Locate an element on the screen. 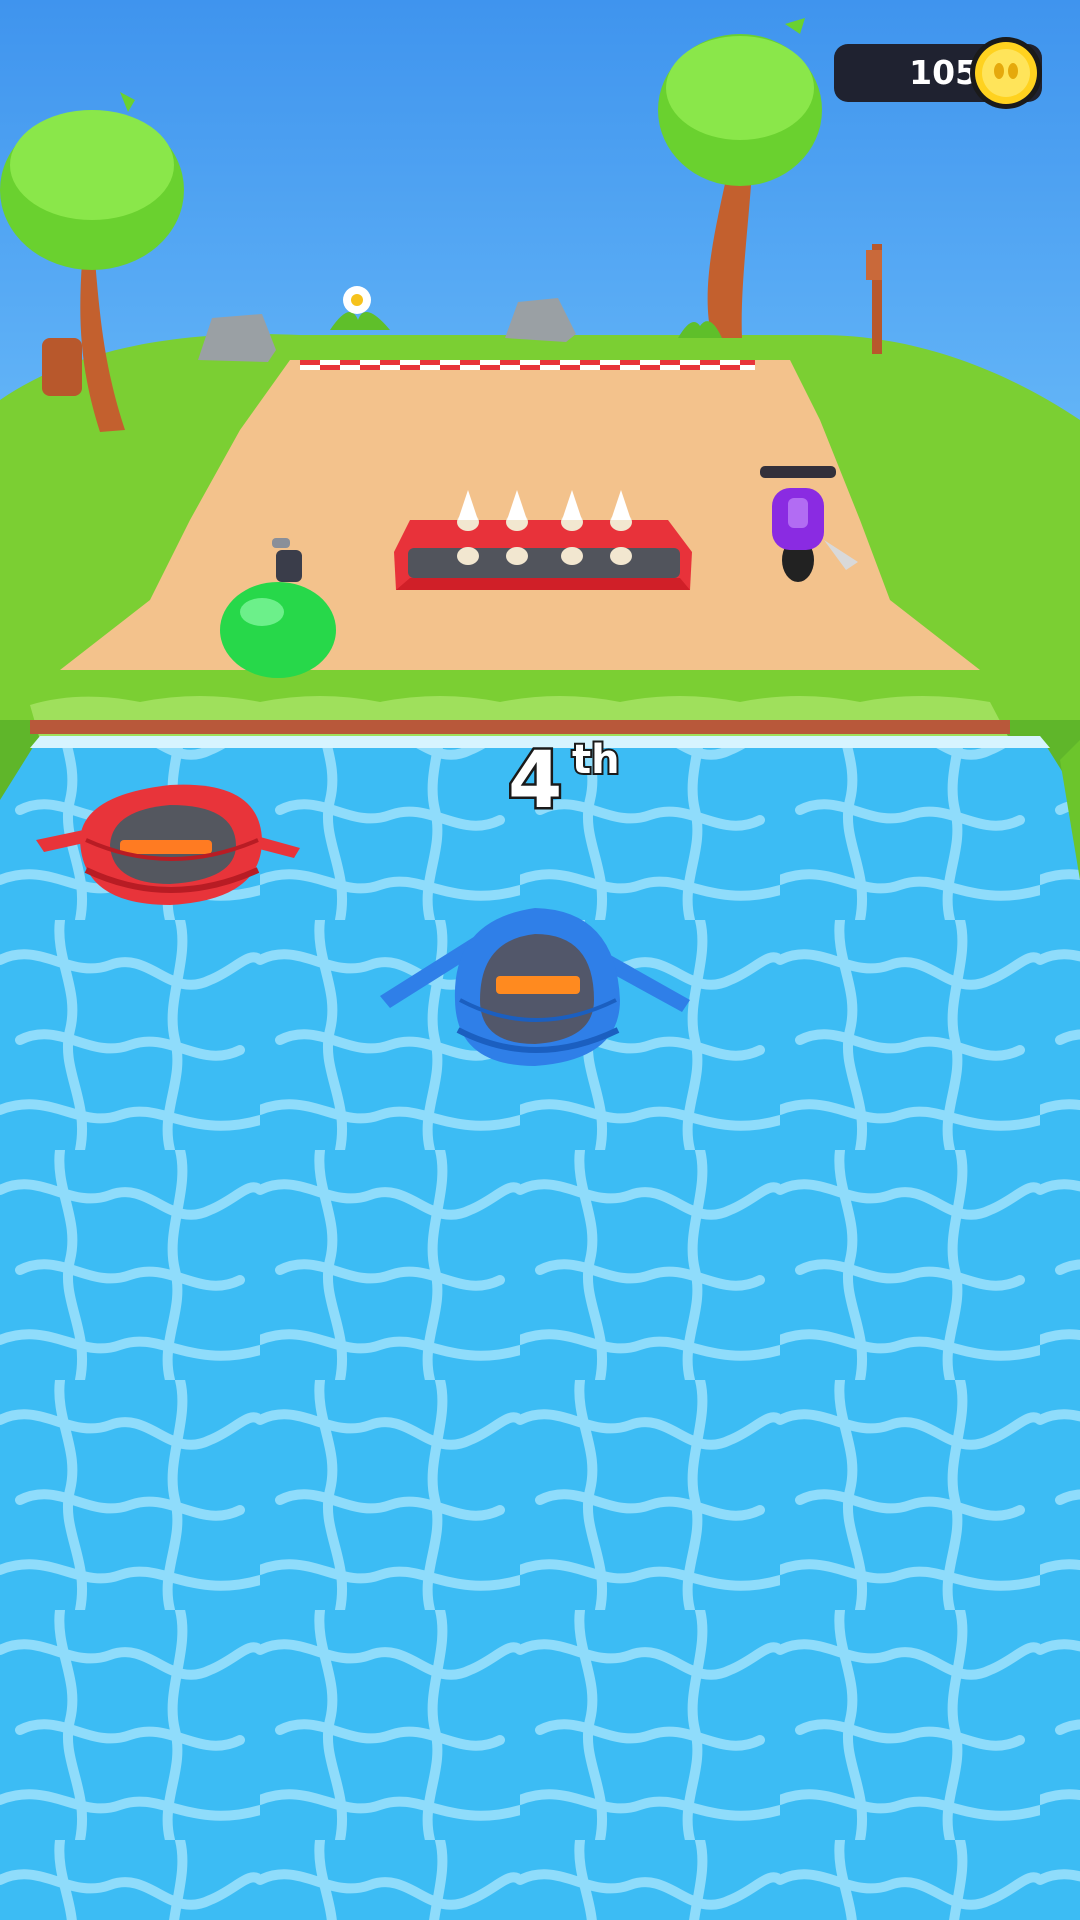  coin-icon is located at coordinates (1006, 73).